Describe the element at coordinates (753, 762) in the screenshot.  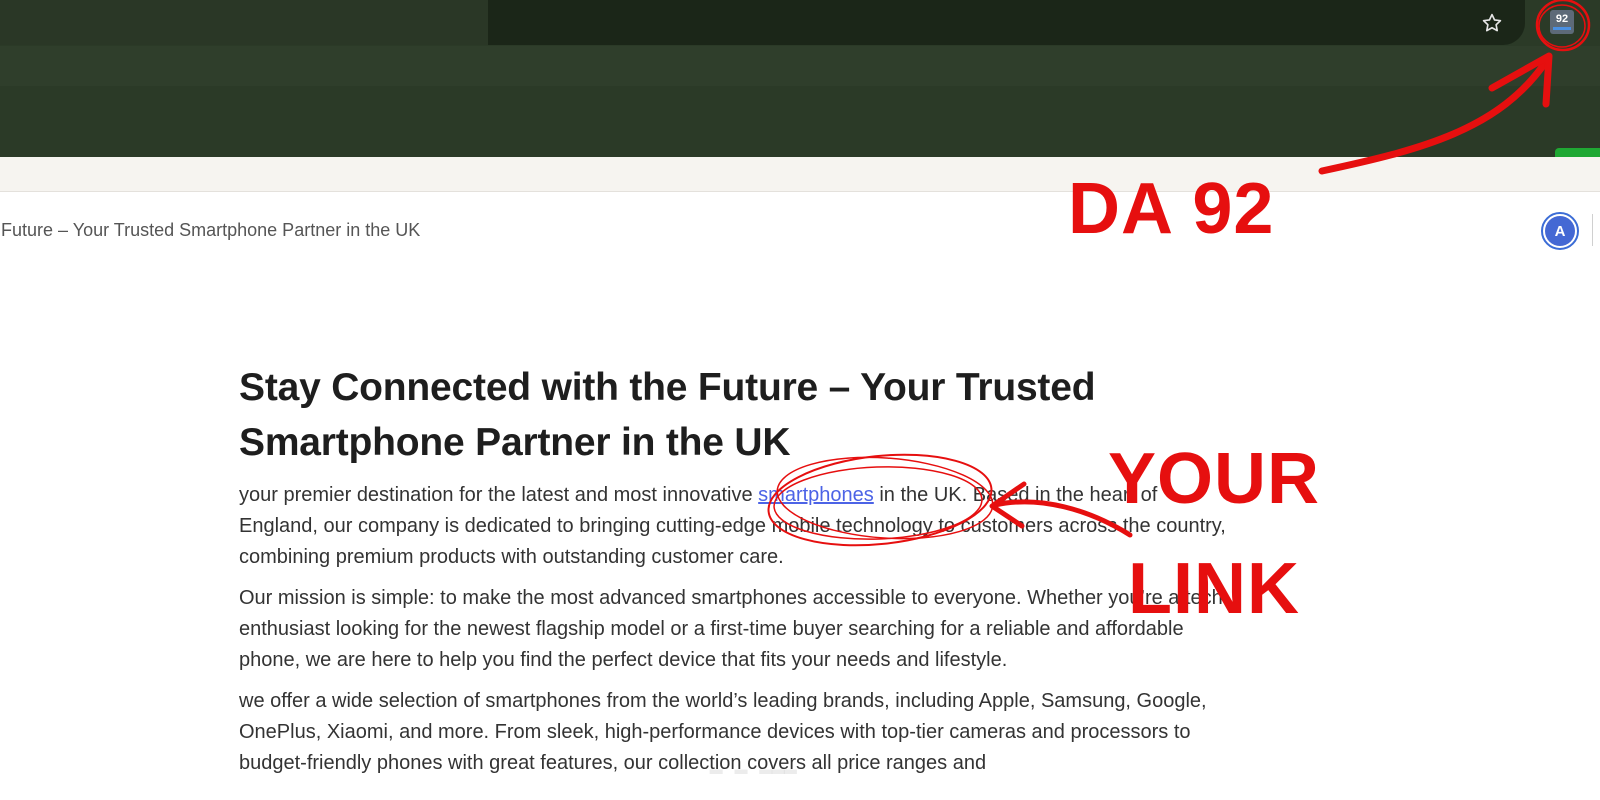
I see `watermark-logo: ـــ ـ ـ` at that location.